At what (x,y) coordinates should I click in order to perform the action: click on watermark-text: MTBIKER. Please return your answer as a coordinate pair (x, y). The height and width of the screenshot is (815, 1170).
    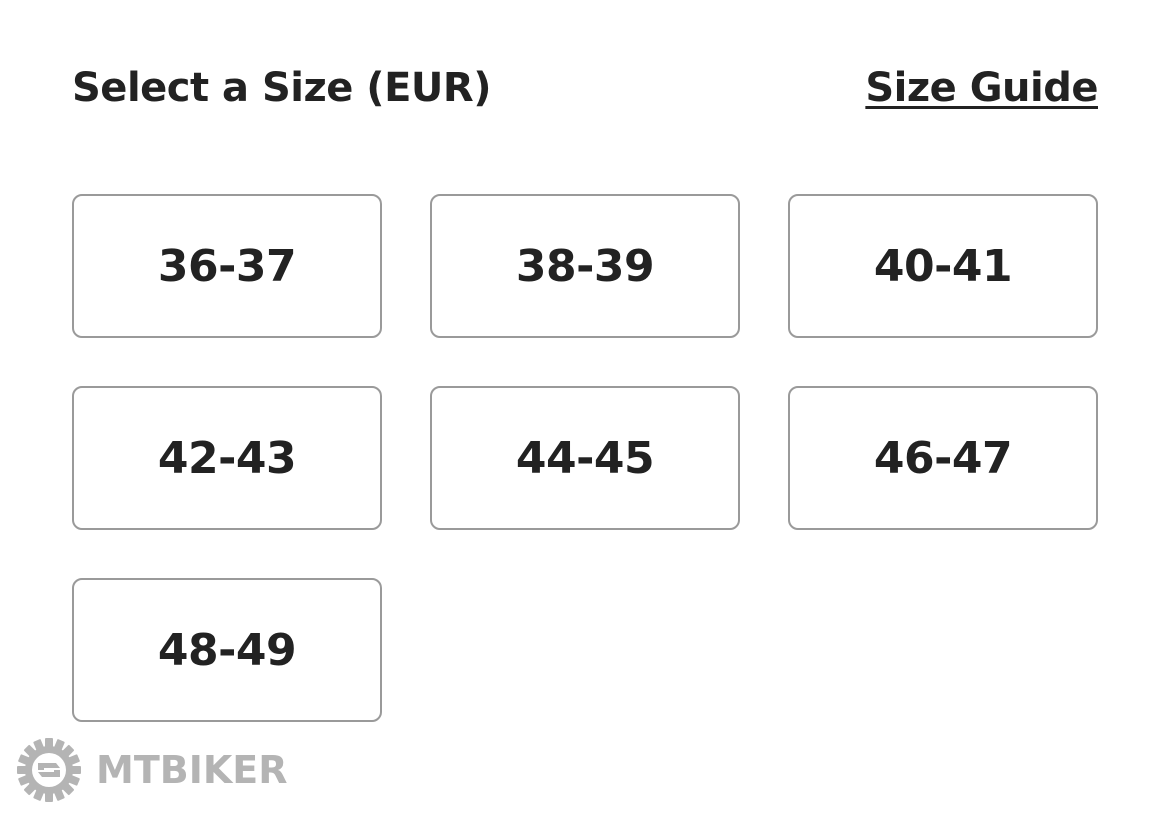
    Looking at the image, I should click on (192, 770).